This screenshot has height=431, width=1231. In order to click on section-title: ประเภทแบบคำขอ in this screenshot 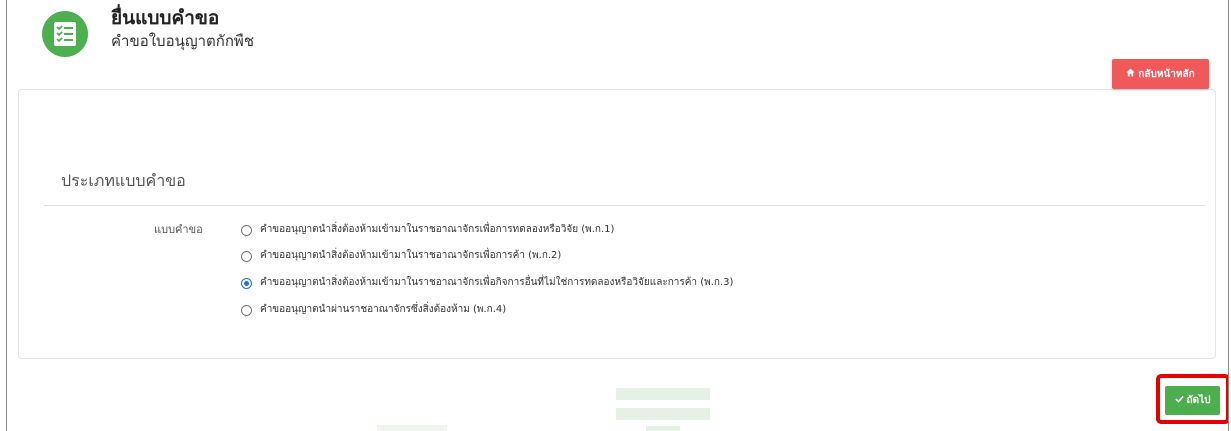, I will do `click(123, 180)`.